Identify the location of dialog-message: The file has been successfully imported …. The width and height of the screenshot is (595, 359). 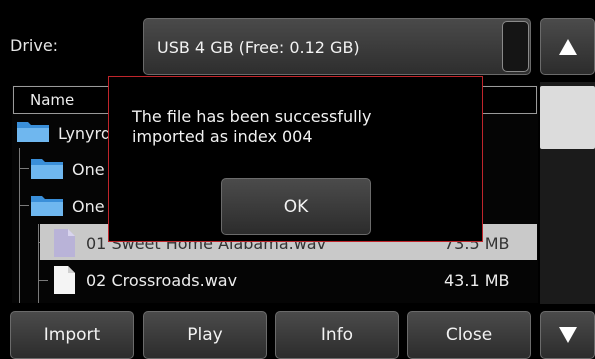
(252, 126).